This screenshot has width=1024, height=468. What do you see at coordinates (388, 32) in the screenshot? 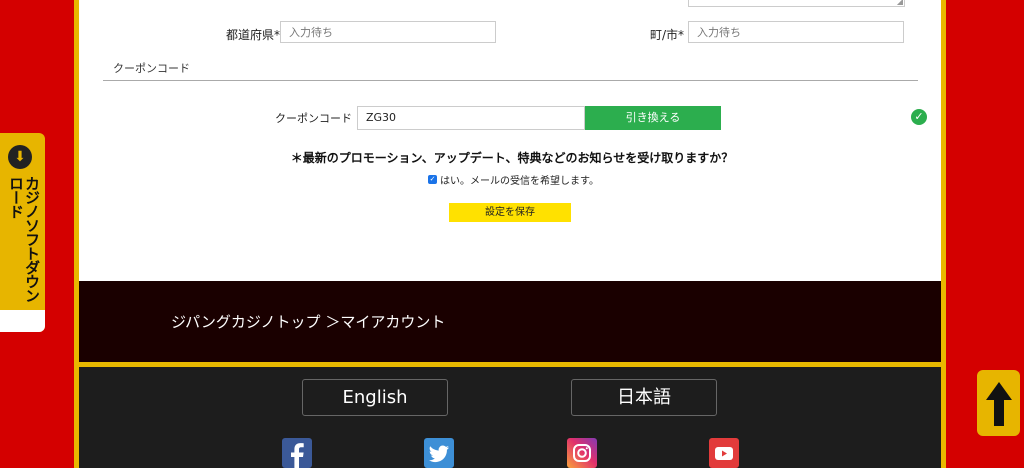
I see `prefecture-input: 入力待ち` at bounding box center [388, 32].